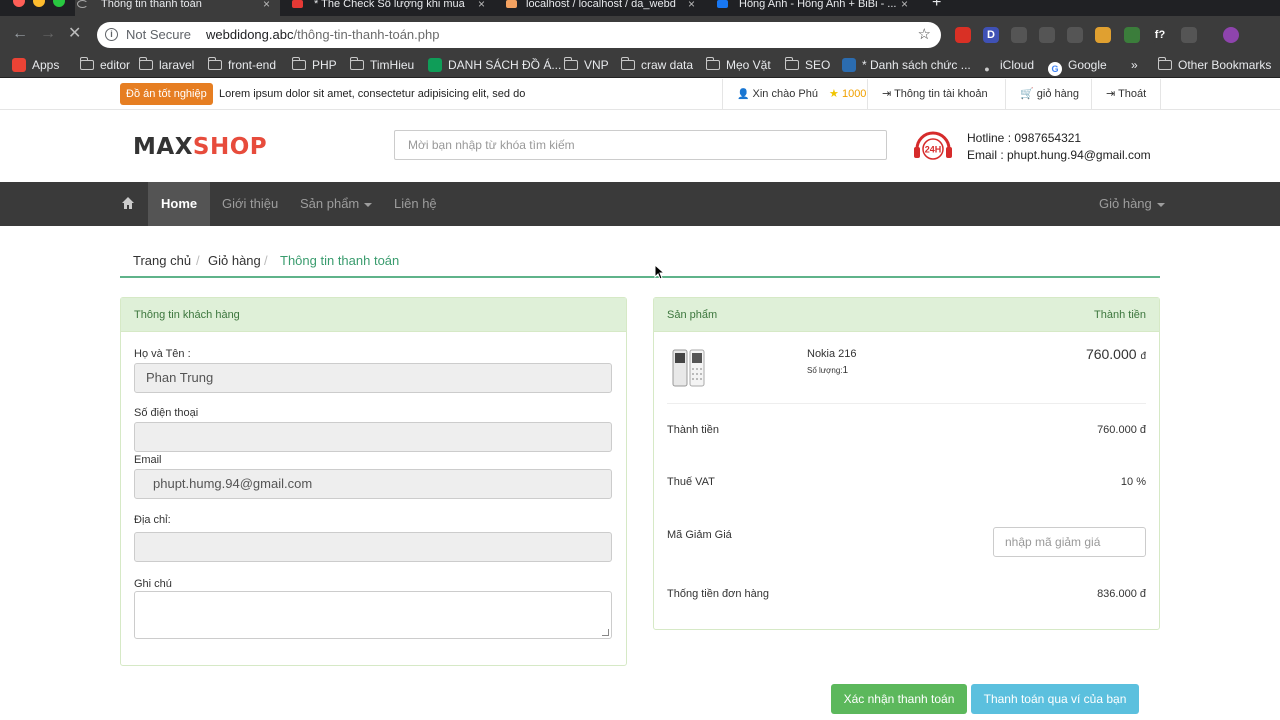  I want to click on gear-icon, so click(1075, 35).